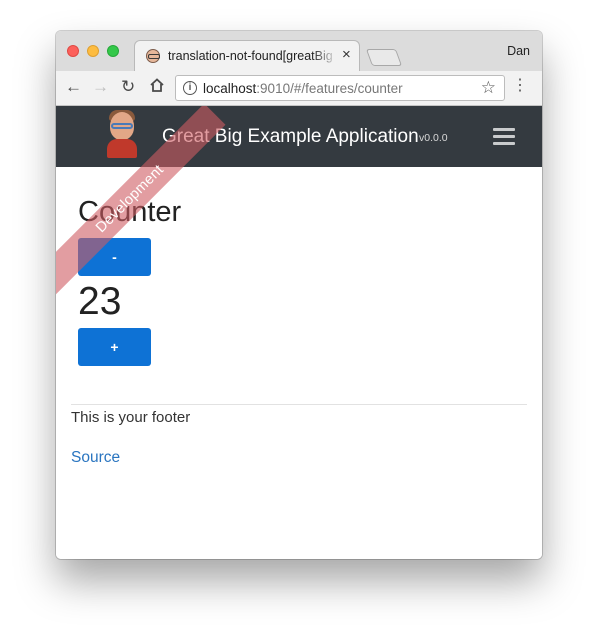 The height and width of the screenshot is (639, 597). Describe the element at coordinates (299, 136) in the screenshot. I see `app-navbar: Great Big Example Application v0.0.0` at that location.